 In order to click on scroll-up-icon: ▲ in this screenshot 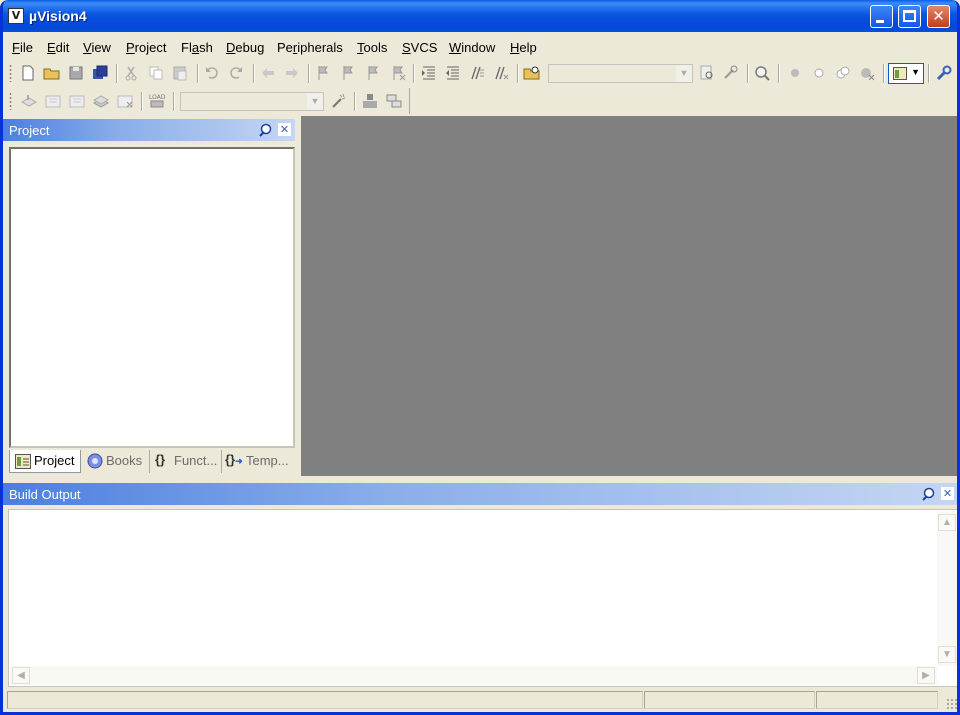, I will do `click(947, 522)`.